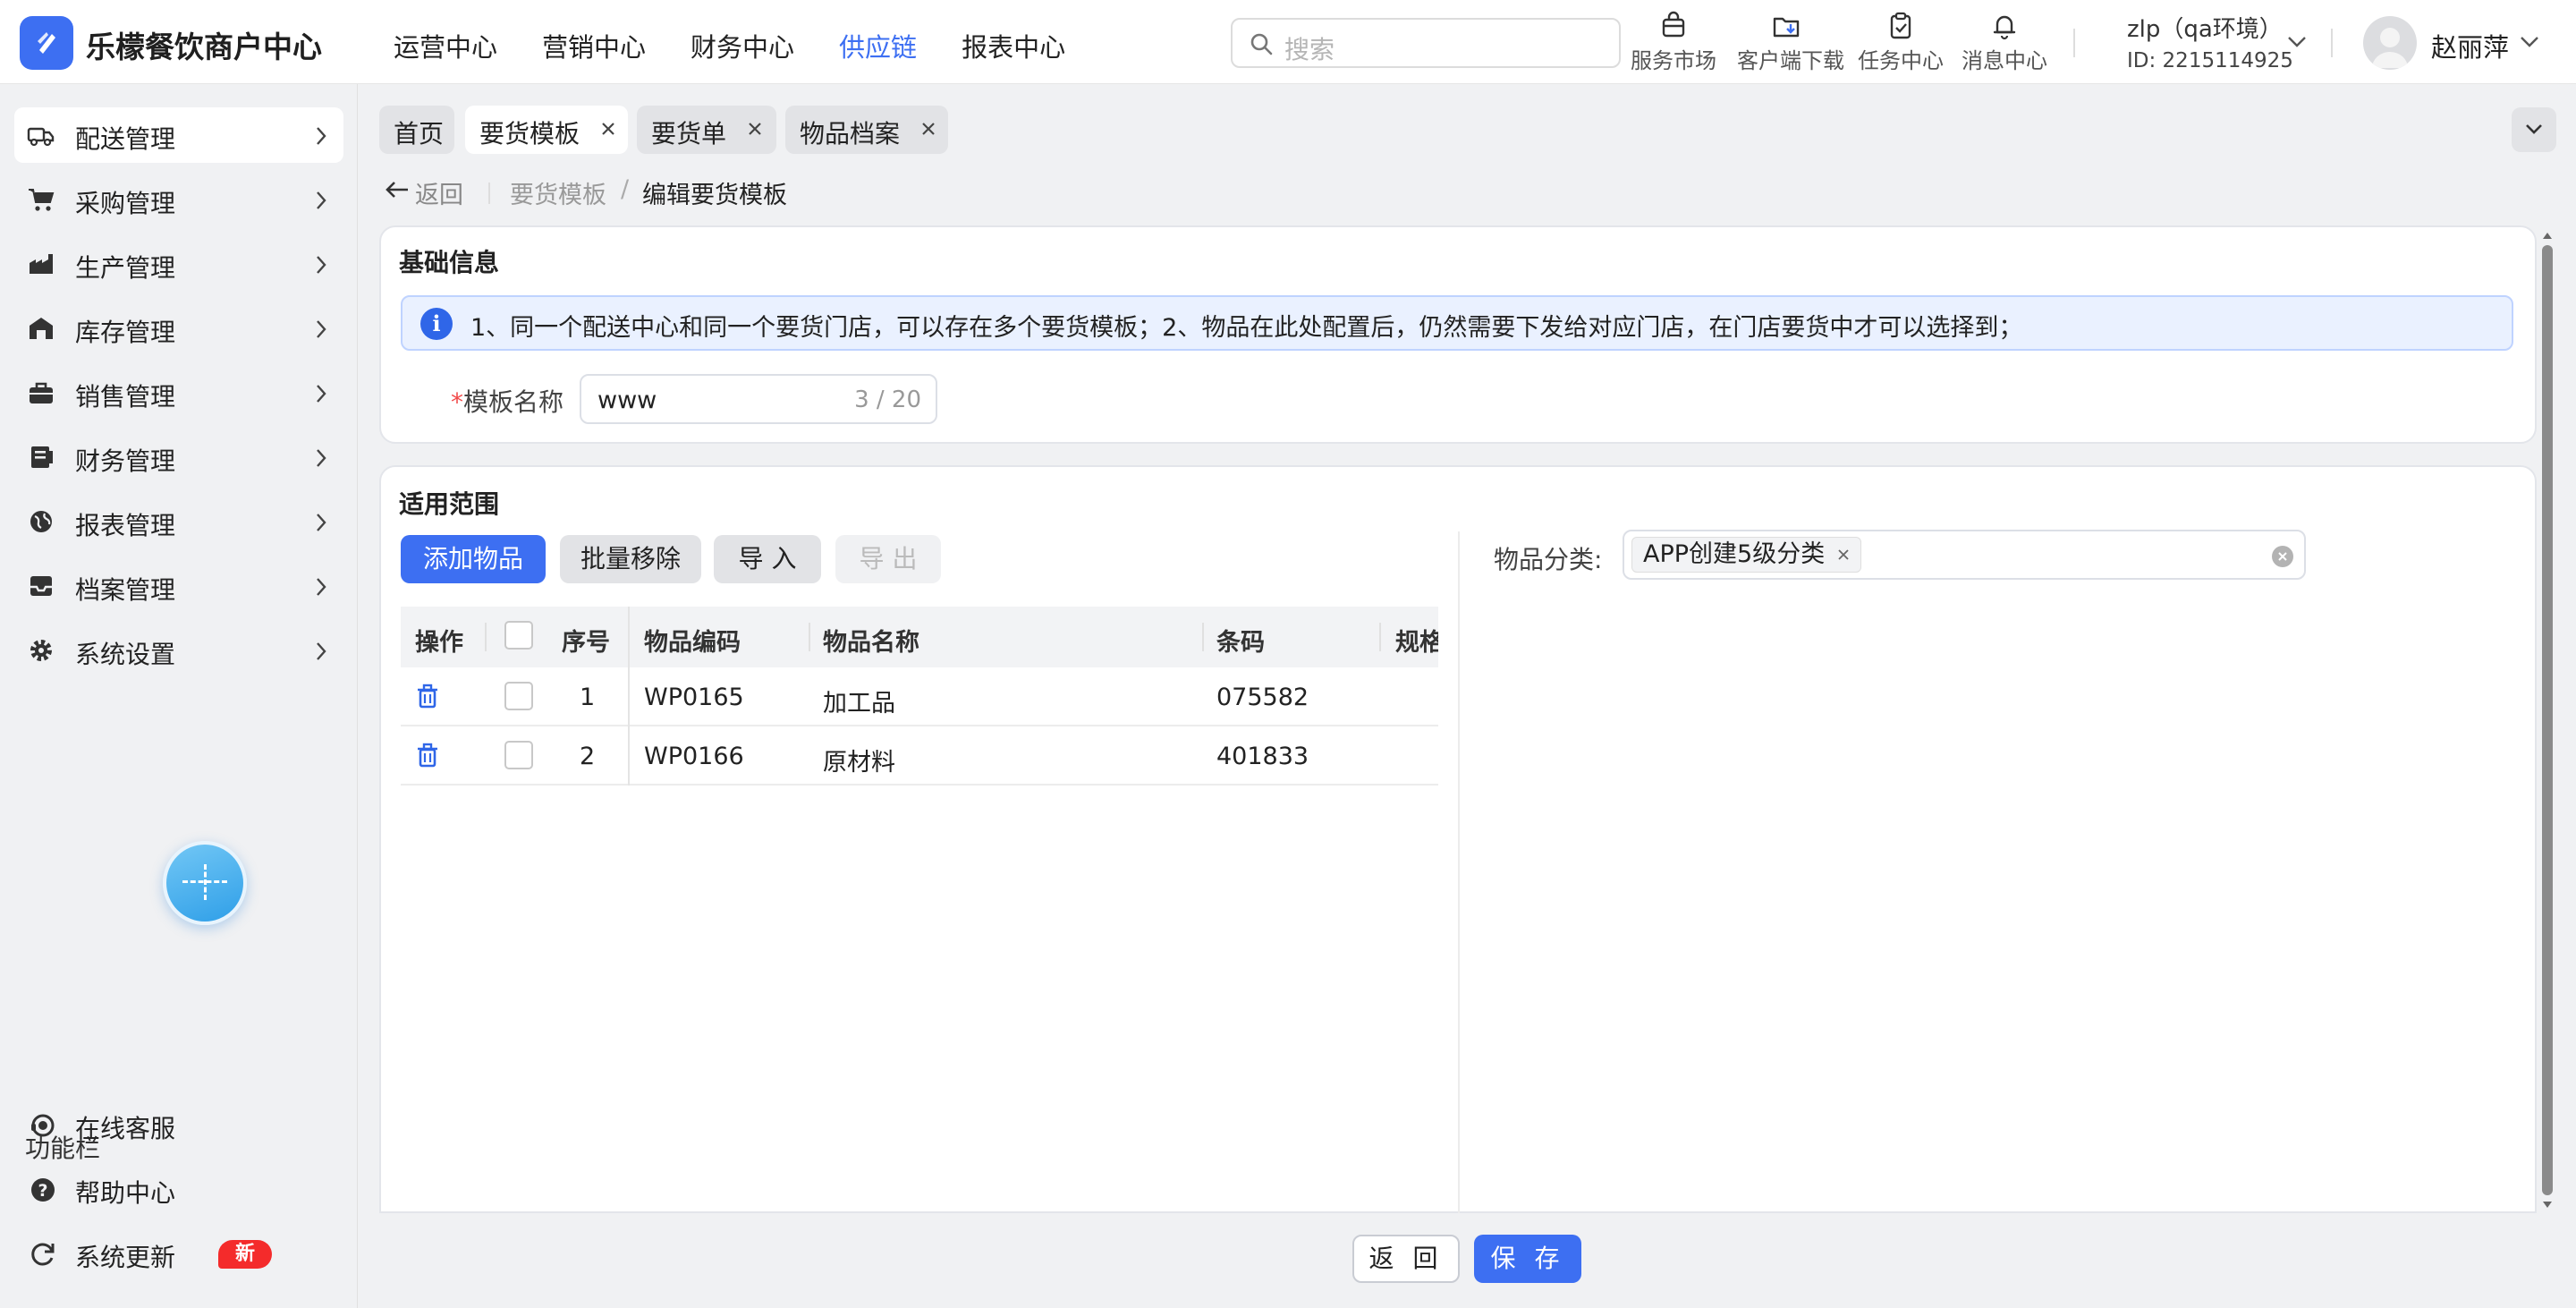 This screenshot has width=2576, height=1308. I want to click on refresh-icon, so click(43, 1254).